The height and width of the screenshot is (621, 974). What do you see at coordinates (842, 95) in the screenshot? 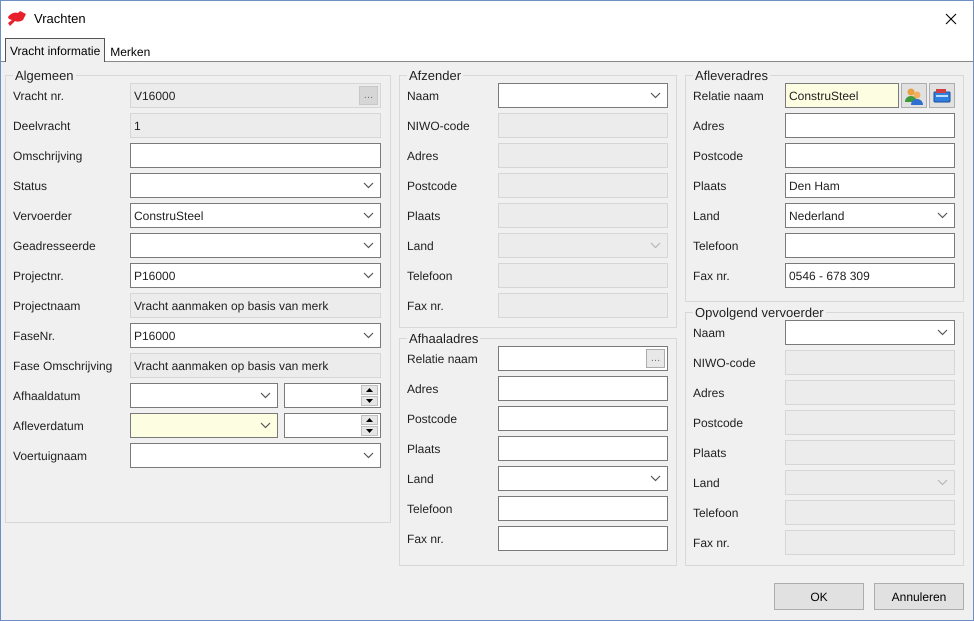
I see `text-field: ConstruSteel` at bounding box center [842, 95].